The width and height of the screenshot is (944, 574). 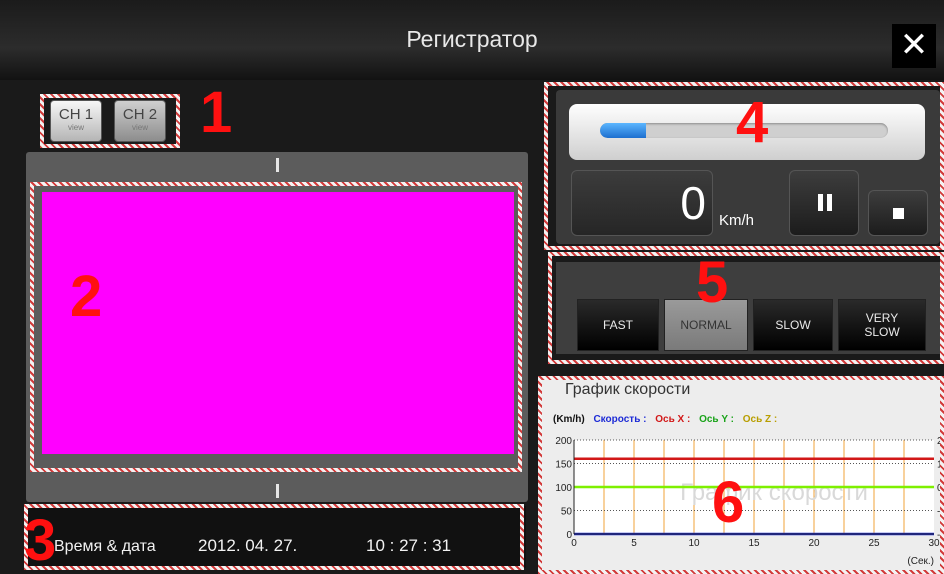 What do you see at coordinates (216, 112) in the screenshot?
I see `callout-number-1: 1` at bounding box center [216, 112].